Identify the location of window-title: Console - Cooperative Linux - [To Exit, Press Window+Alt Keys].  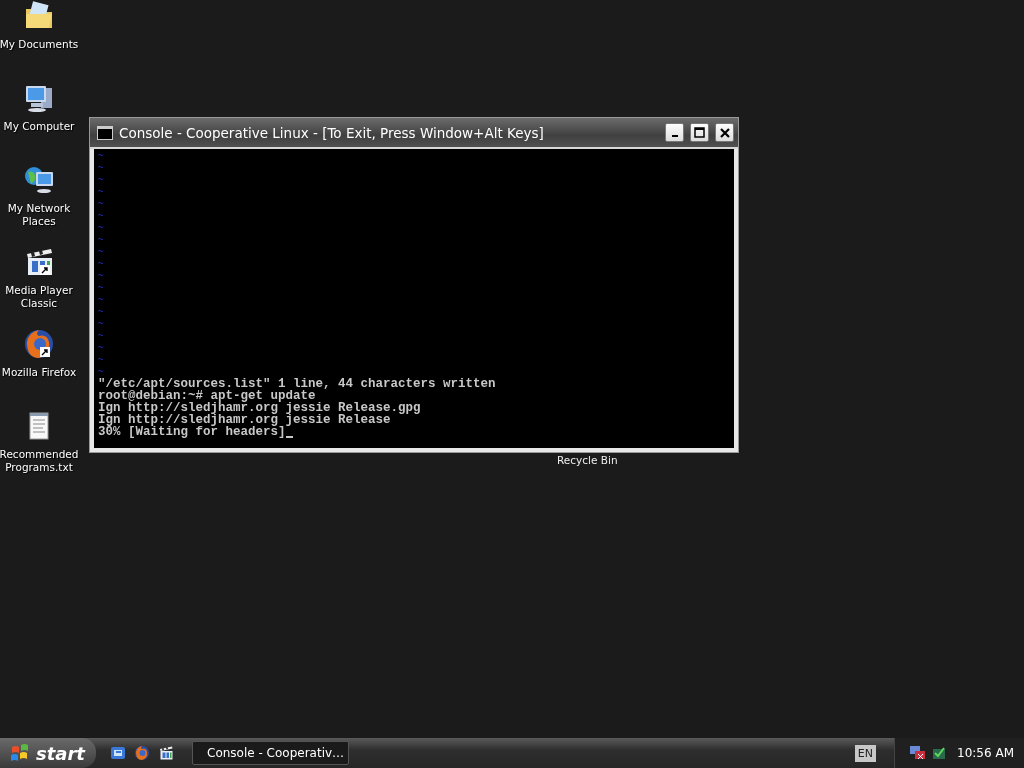
(332, 132).